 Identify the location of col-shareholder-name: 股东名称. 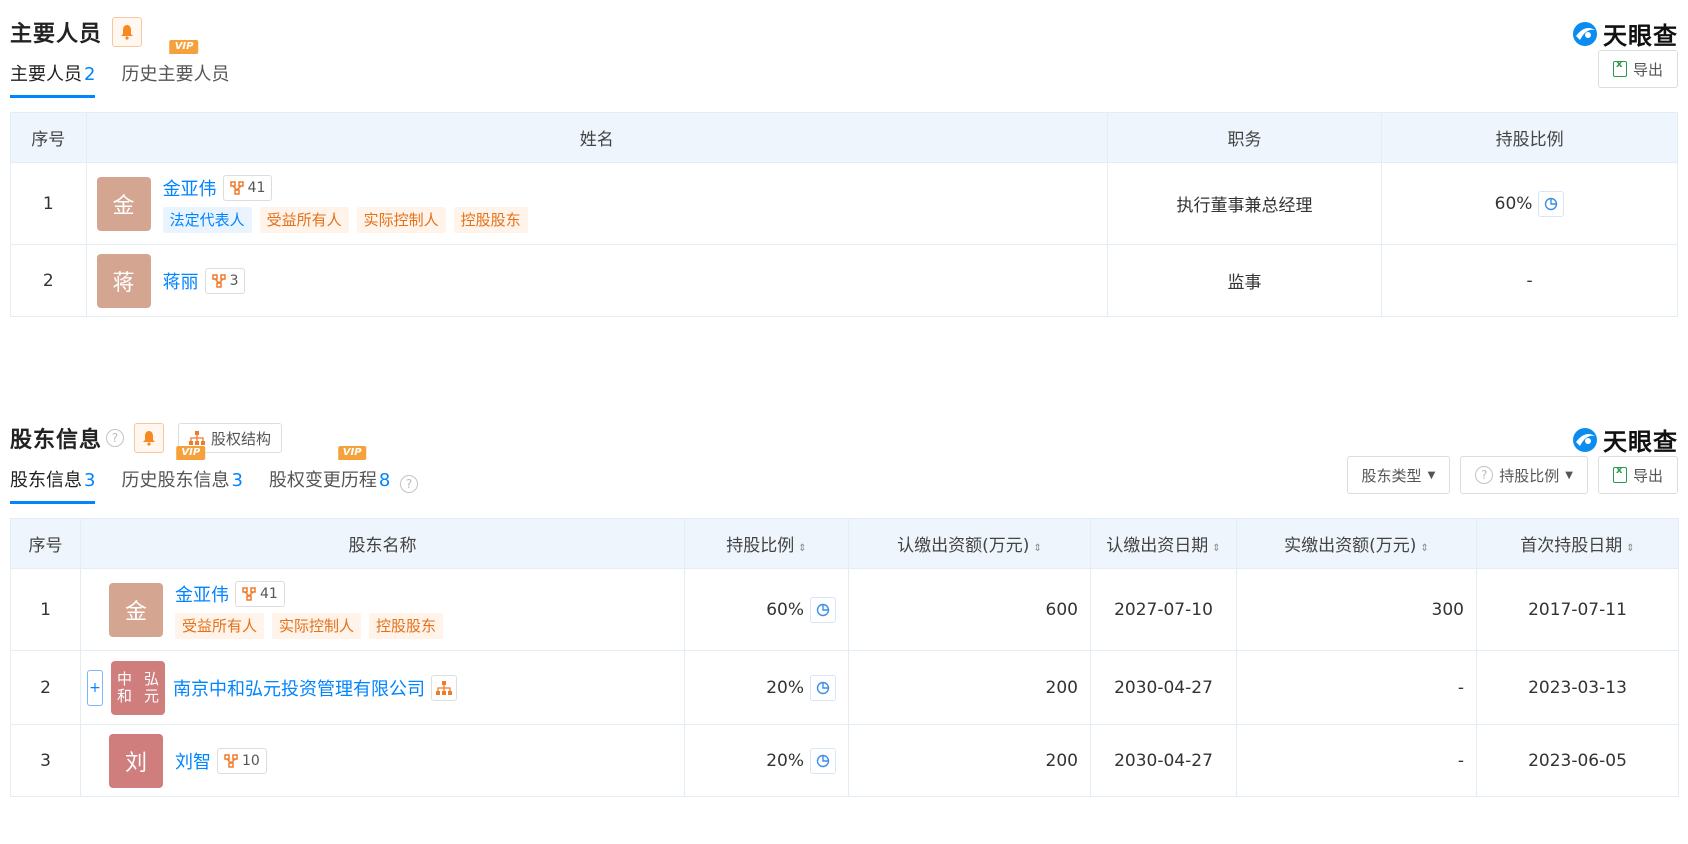
(382, 543).